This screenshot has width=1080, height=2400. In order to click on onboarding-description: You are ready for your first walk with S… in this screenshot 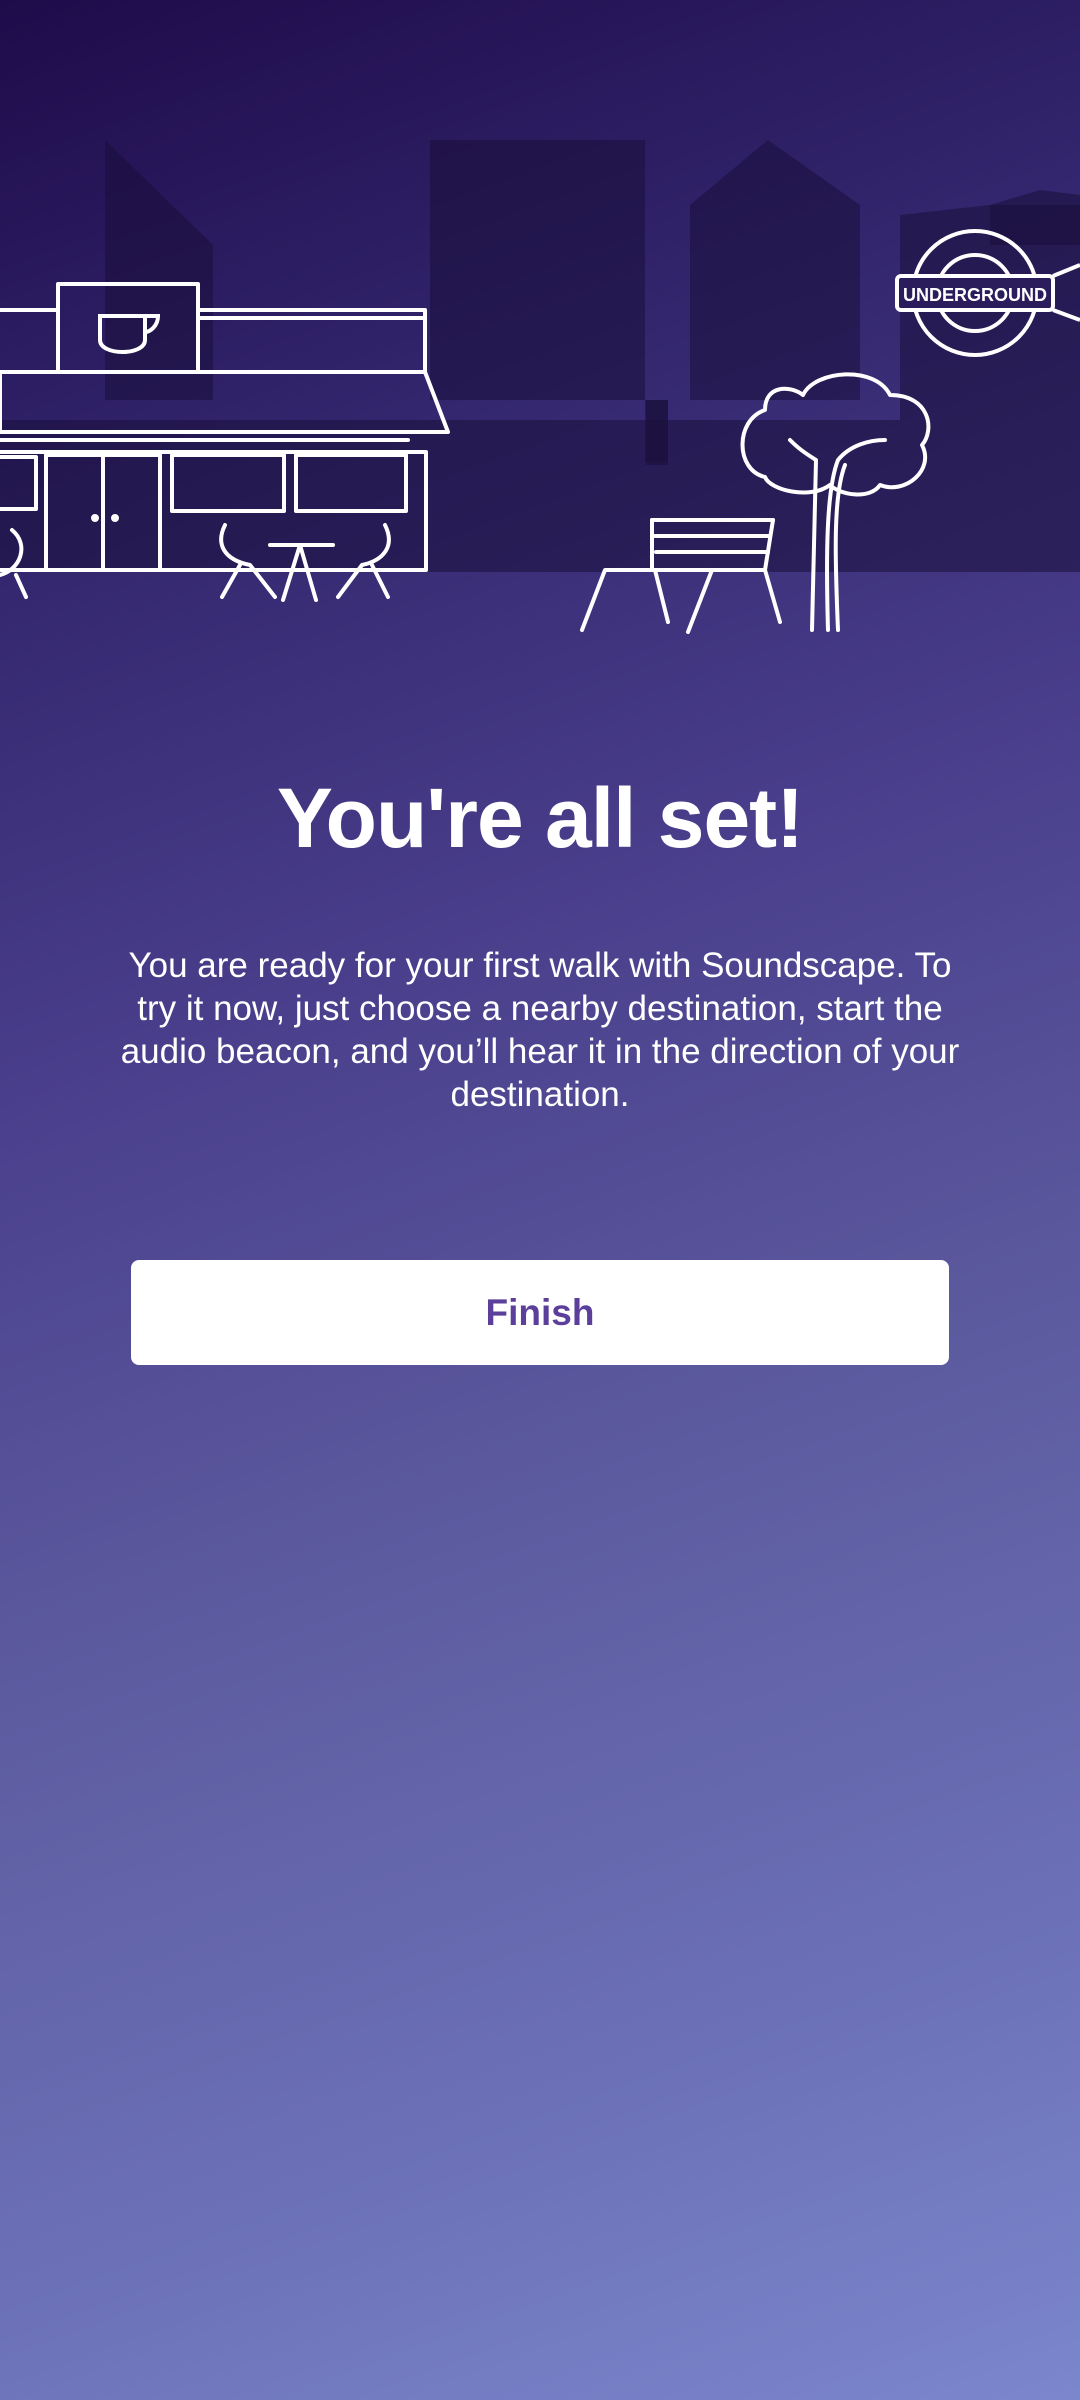, I will do `click(540, 1030)`.